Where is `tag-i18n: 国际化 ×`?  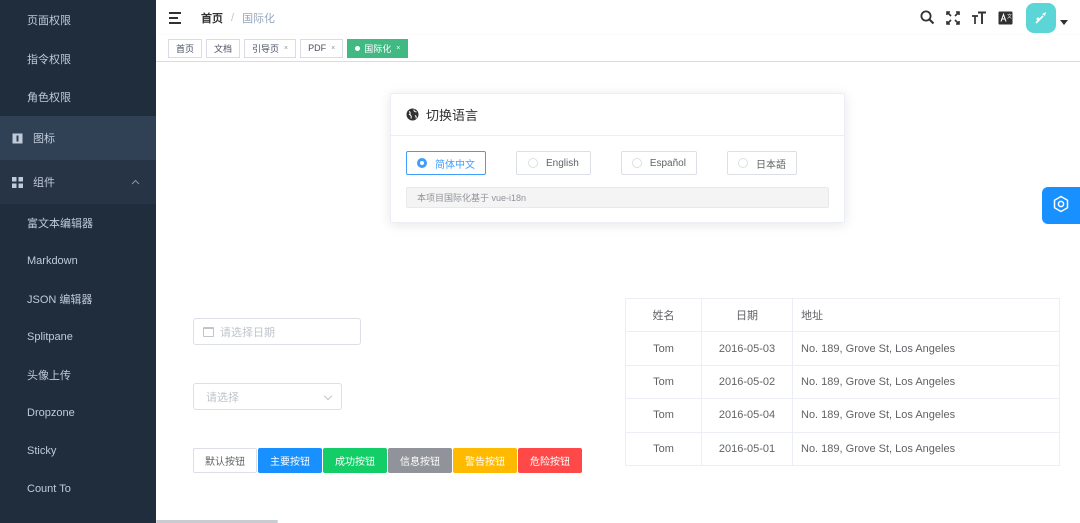 tag-i18n: 国际化 × is located at coordinates (378, 48).